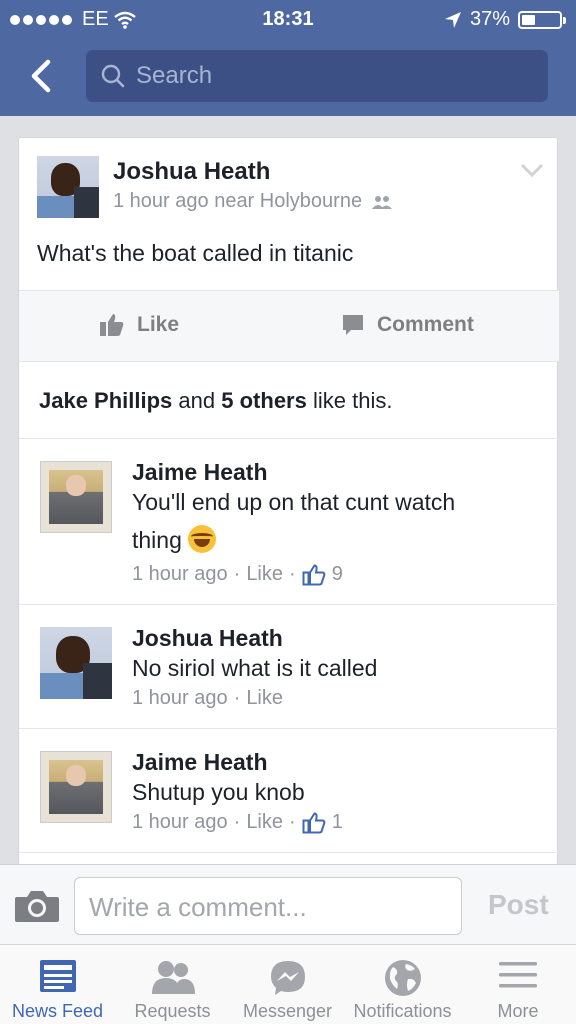 The width and height of the screenshot is (576, 1024). I want to click on comment-like-count: 1, so click(337, 822).